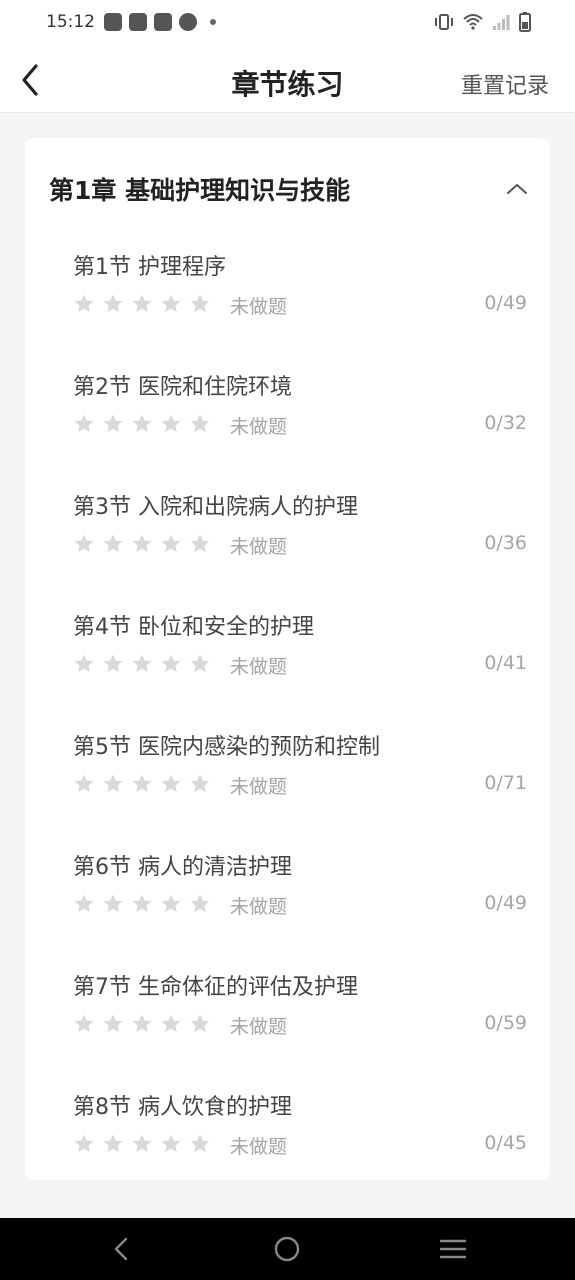  I want to click on section-item: 第8节 病人饮食的护理未做题 0/45, so click(303, 1139).